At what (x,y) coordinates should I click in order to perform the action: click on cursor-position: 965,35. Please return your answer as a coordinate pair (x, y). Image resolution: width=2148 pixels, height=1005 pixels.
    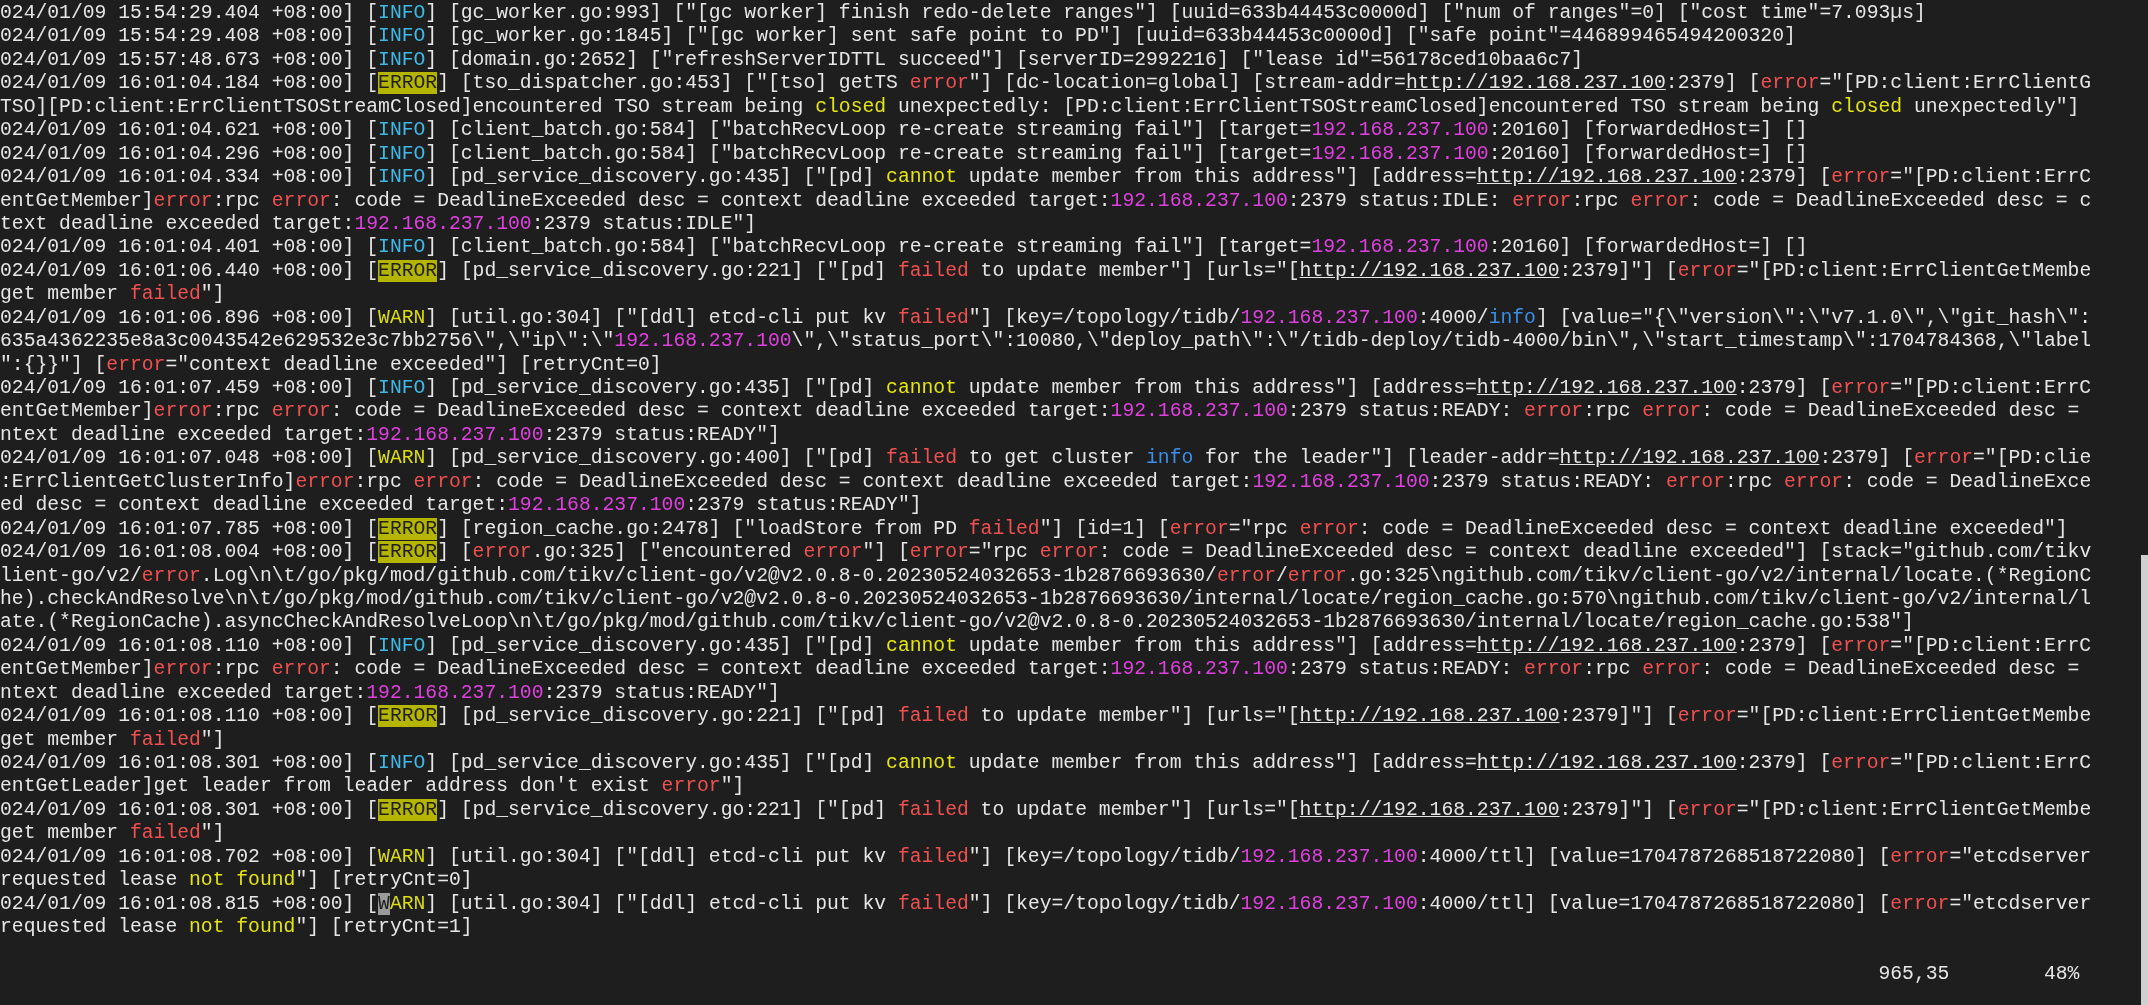
    Looking at the image, I should click on (1914, 974).